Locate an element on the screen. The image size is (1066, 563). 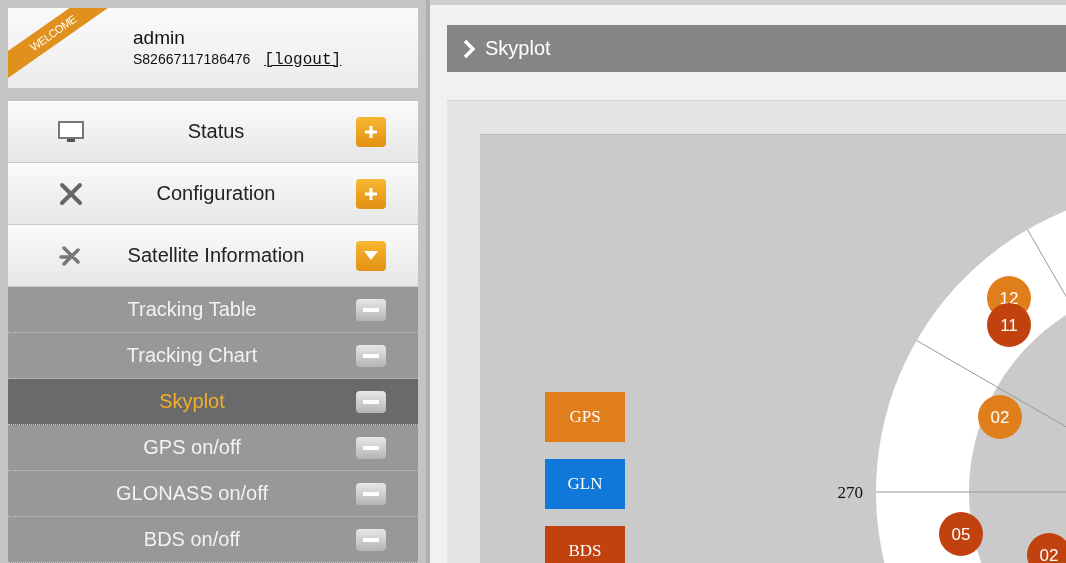
menu-item: Satellite Information is located at coordinates (213, 256).